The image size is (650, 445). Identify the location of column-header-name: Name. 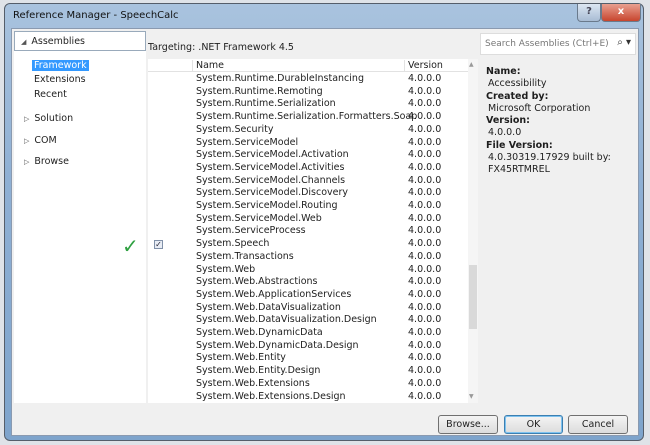
(298, 66).